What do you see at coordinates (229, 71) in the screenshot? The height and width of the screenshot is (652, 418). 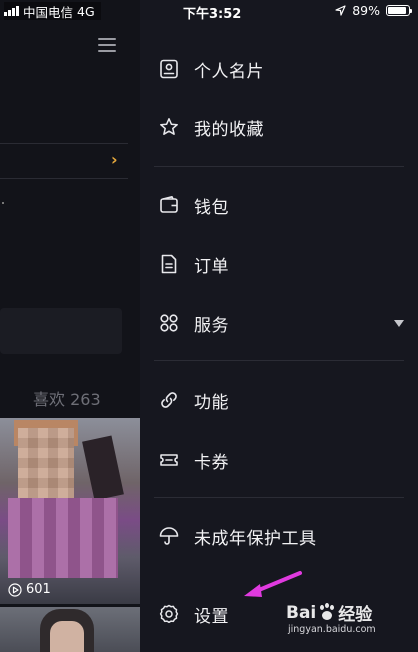 I see `menu-item-label: 个人名片` at bounding box center [229, 71].